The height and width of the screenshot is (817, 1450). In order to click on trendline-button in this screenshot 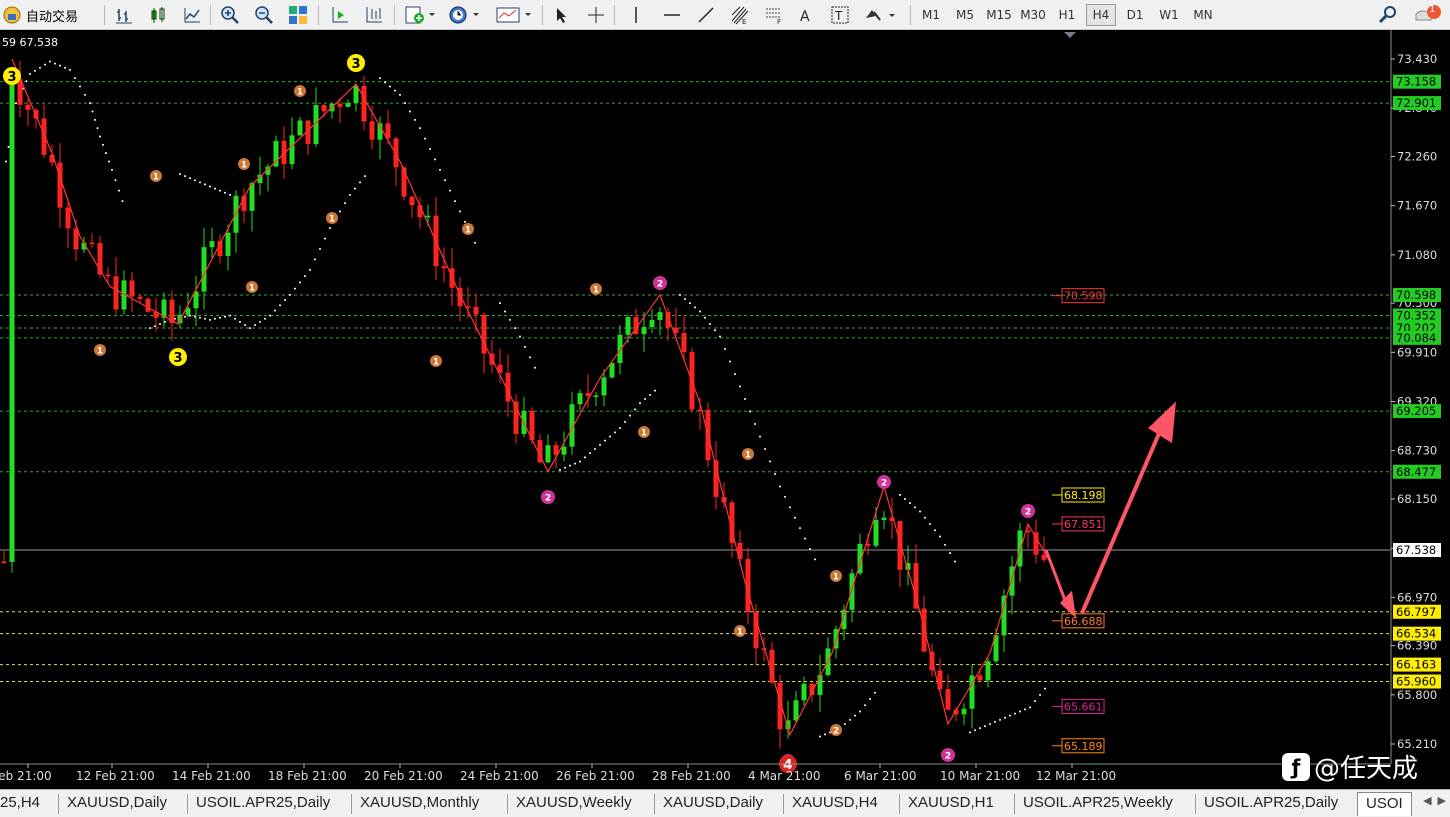, I will do `click(706, 15)`.